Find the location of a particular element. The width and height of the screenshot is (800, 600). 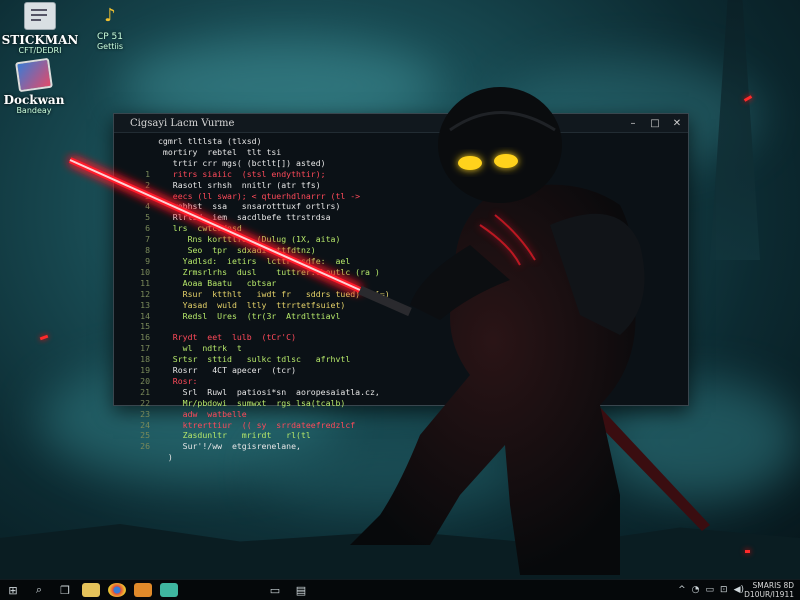

code-text: ) is located at coordinates (165, 457).